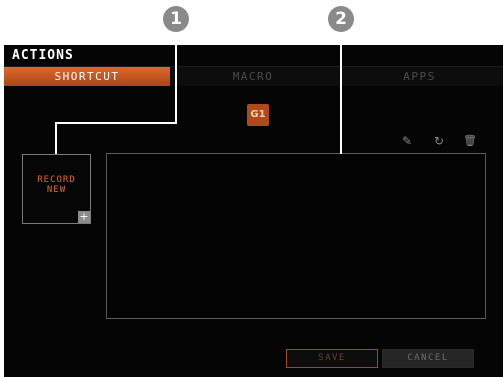 Image resolution: width=503 pixels, height=377 pixels. Describe the element at coordinates (176, 19) in the screenshot. I see `callout-1: 1` at that location.